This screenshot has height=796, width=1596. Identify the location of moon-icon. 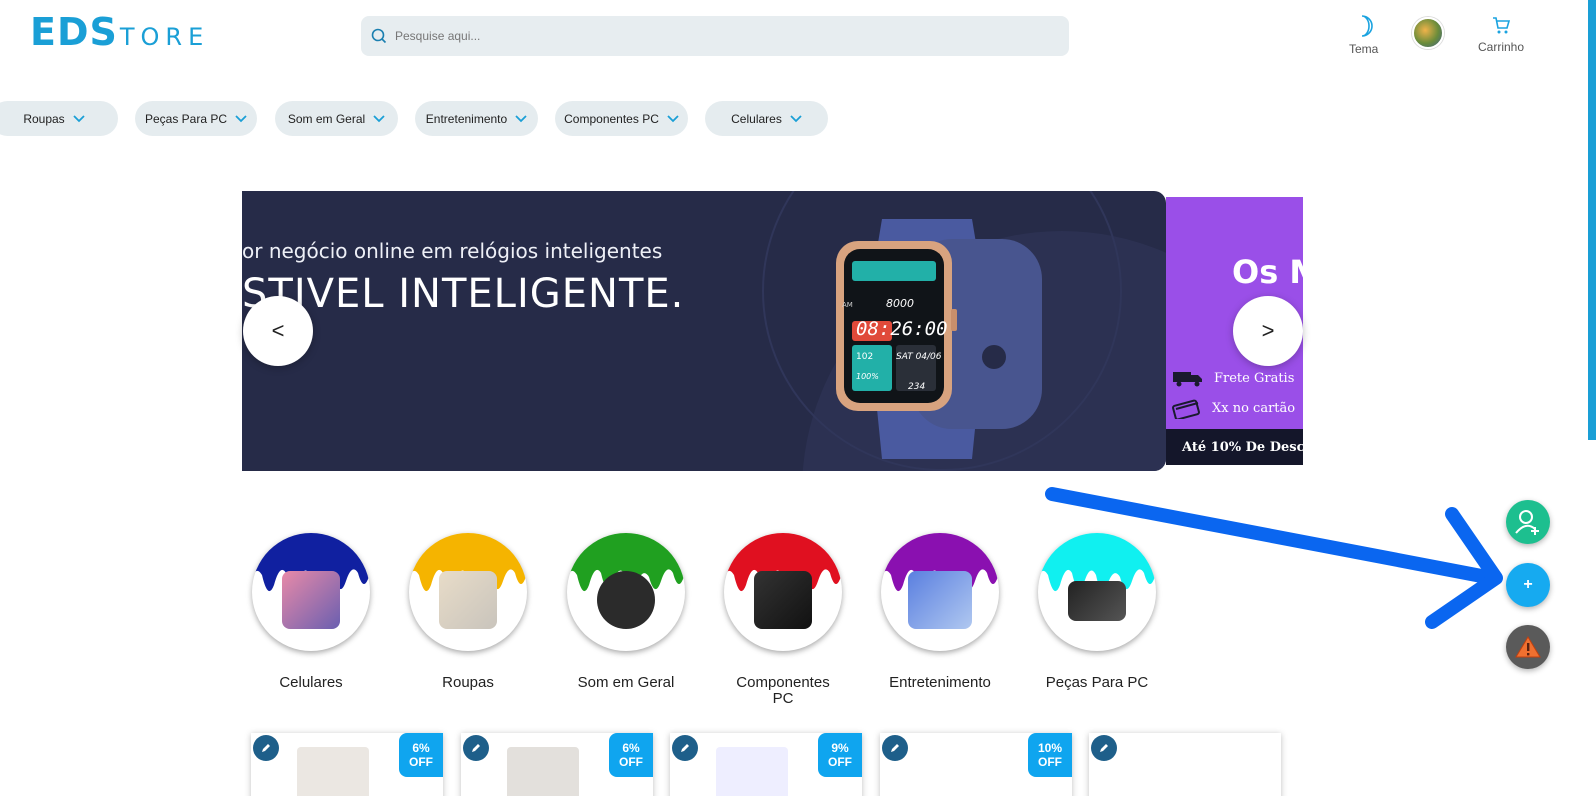
(1367, 26).